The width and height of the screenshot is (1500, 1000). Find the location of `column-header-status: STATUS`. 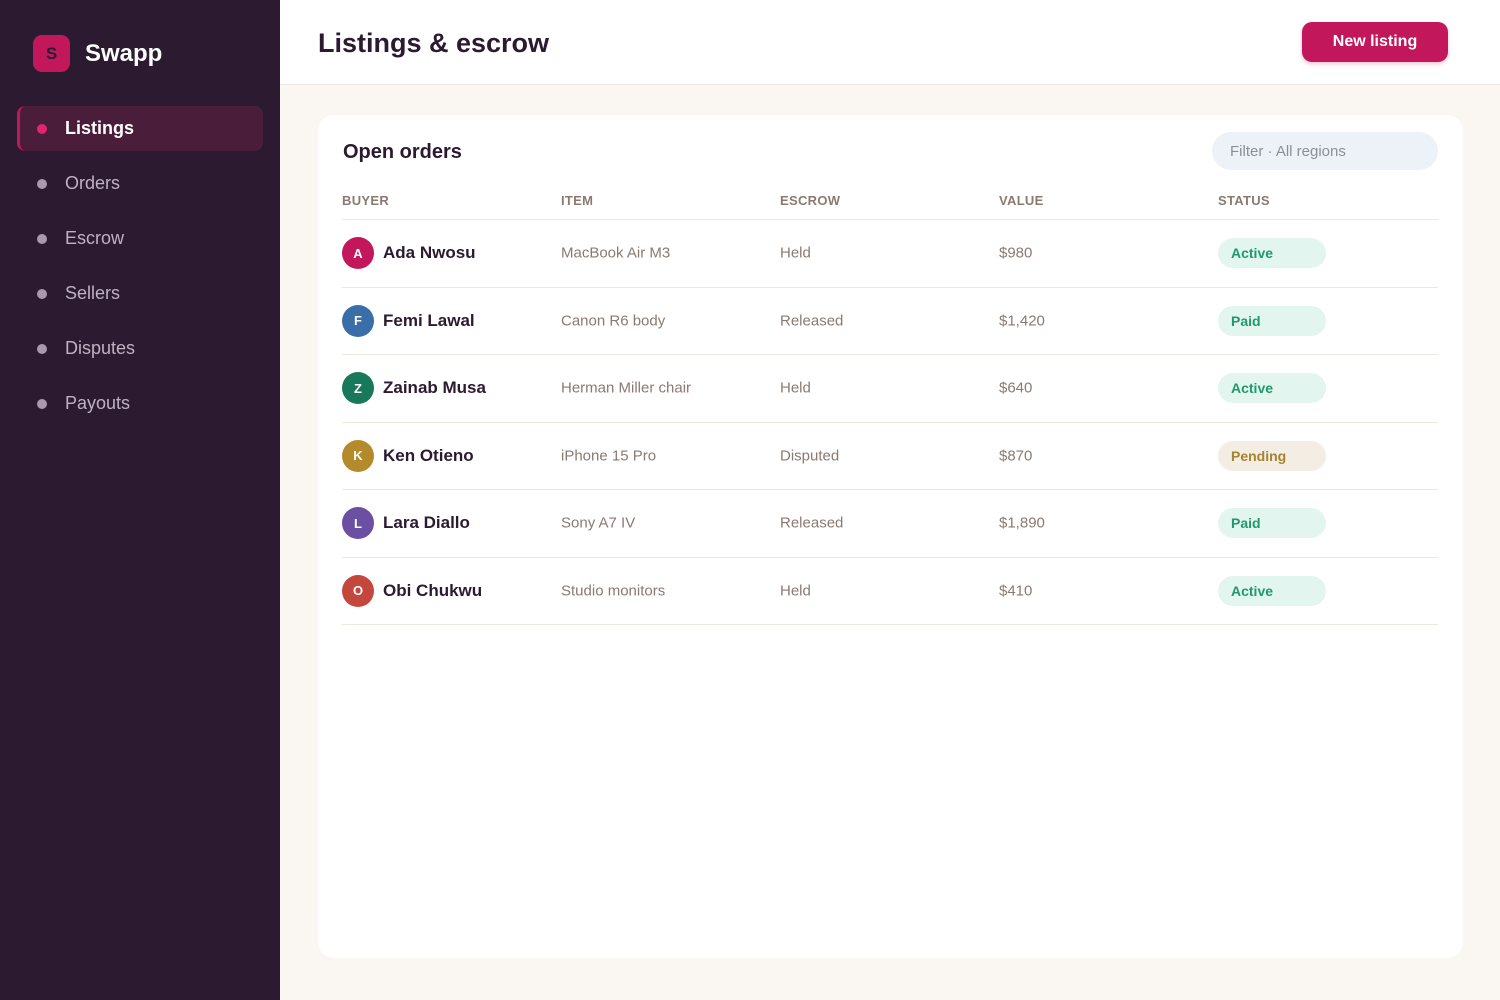

column-header-status: STATUS is located at coordinates (1244, 200).